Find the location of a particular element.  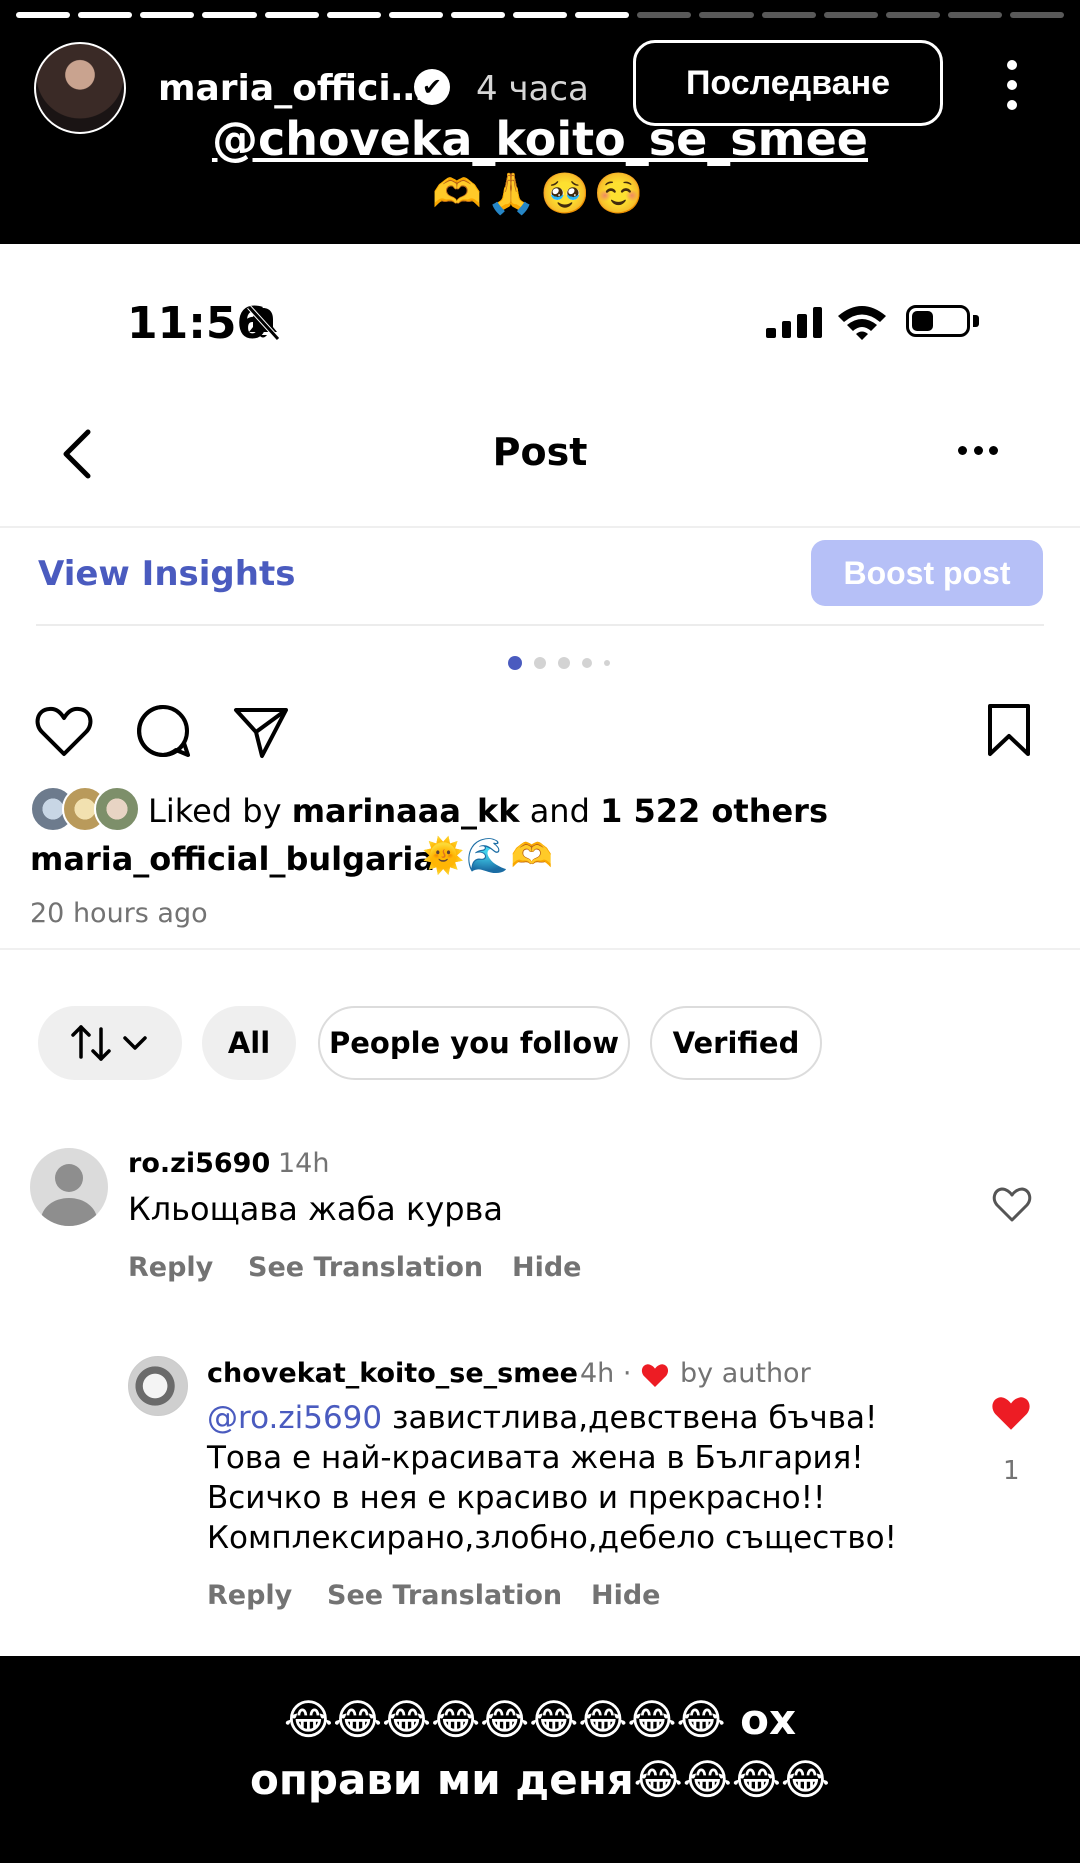

battery-icon is located at coordinates (938, 321).